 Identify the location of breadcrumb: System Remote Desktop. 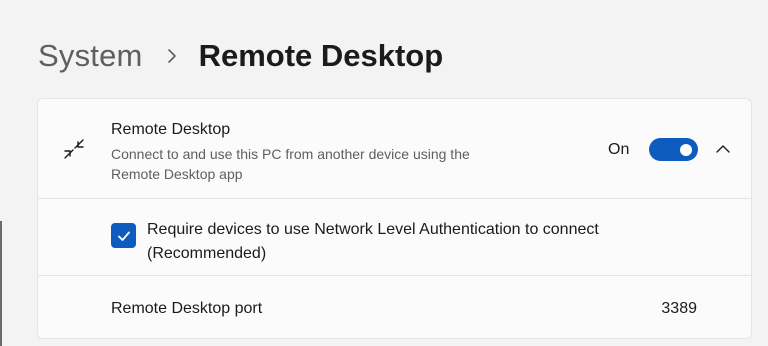
(240, 56).